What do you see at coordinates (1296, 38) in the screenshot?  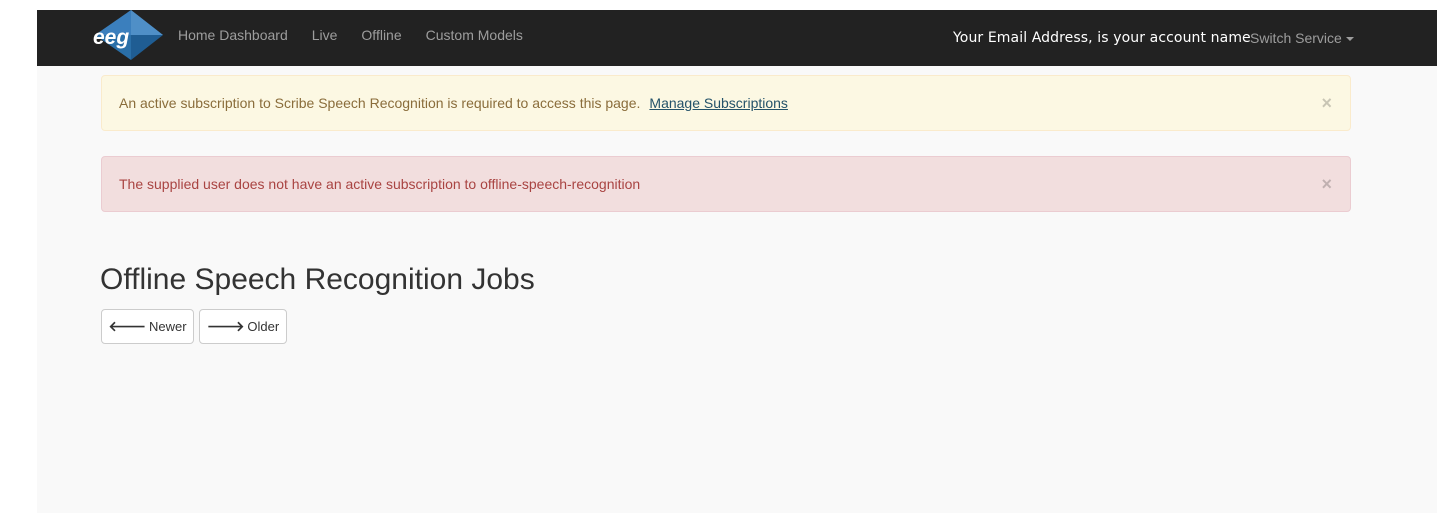 I see `switch-service-label: Switch Service` at bounding box center [1296, 38].